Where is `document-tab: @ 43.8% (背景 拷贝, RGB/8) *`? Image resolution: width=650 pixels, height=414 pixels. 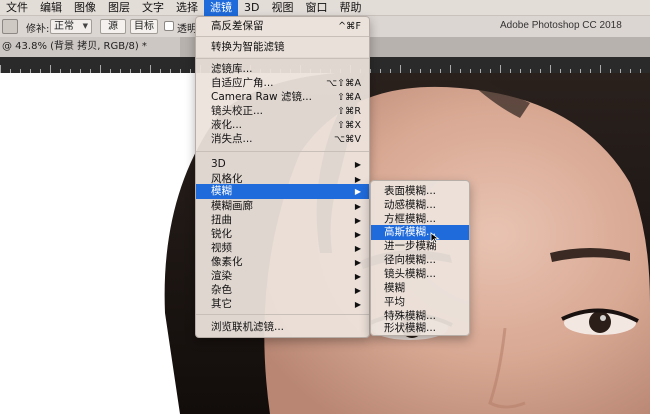
document-tab: @ 43.8% (背景 拷贝, RGB/8) * is located at coordinates (90, 47).